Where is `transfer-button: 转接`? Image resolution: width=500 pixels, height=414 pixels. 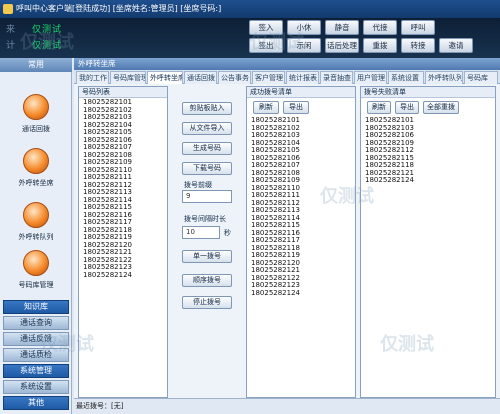
transfer-button: 转接 is located at coordinates (418, 45).